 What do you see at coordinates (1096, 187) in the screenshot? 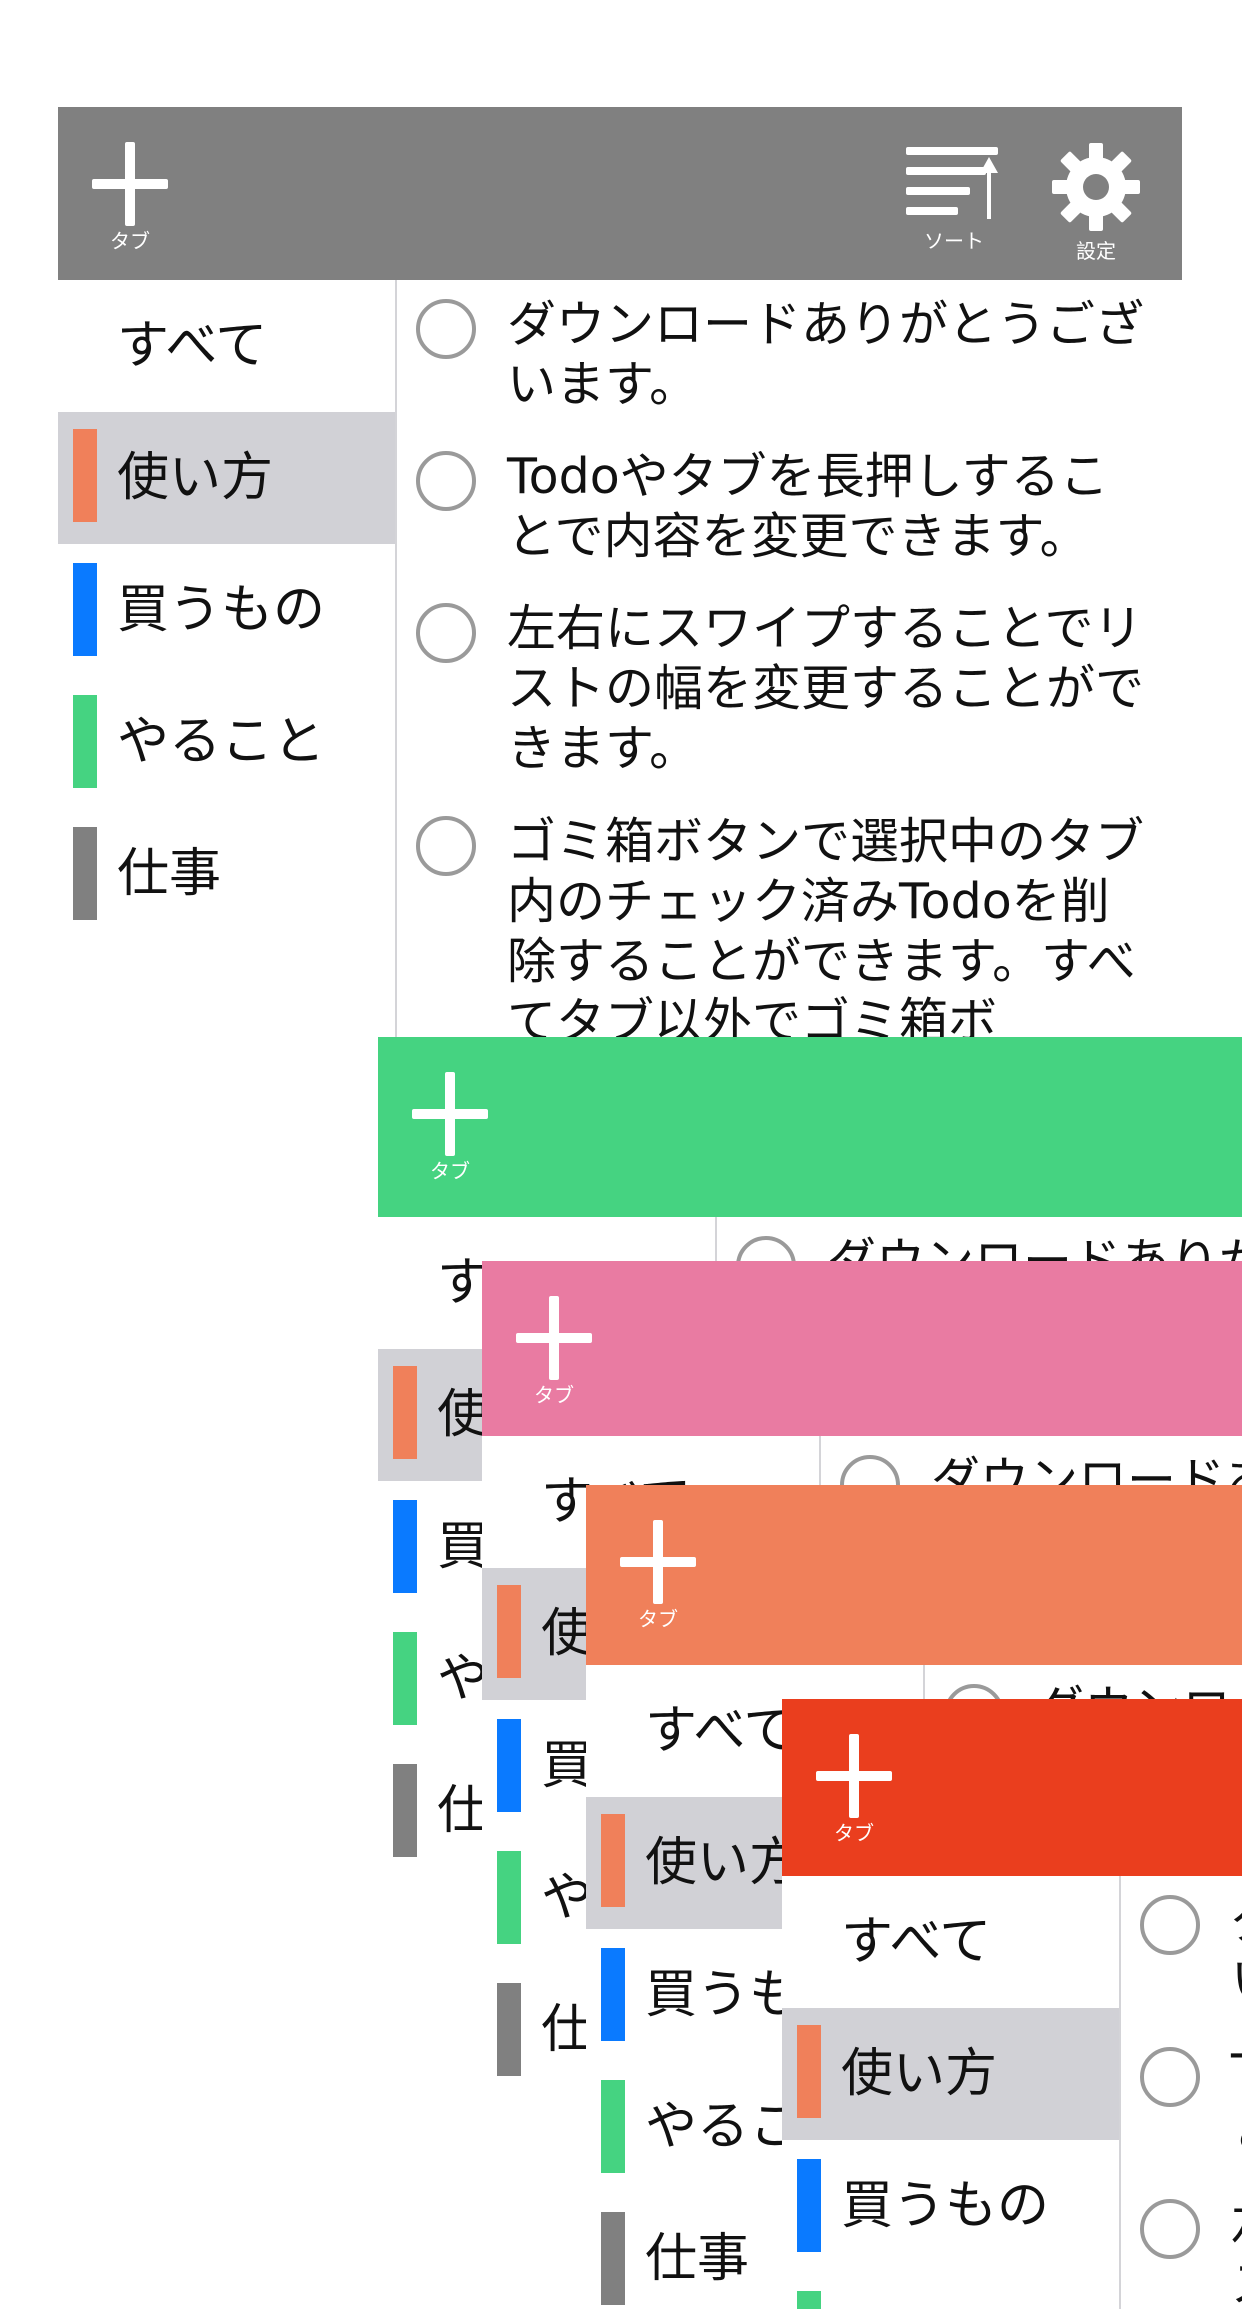
I see `gear-icon` at bounding box center [1096, 187].